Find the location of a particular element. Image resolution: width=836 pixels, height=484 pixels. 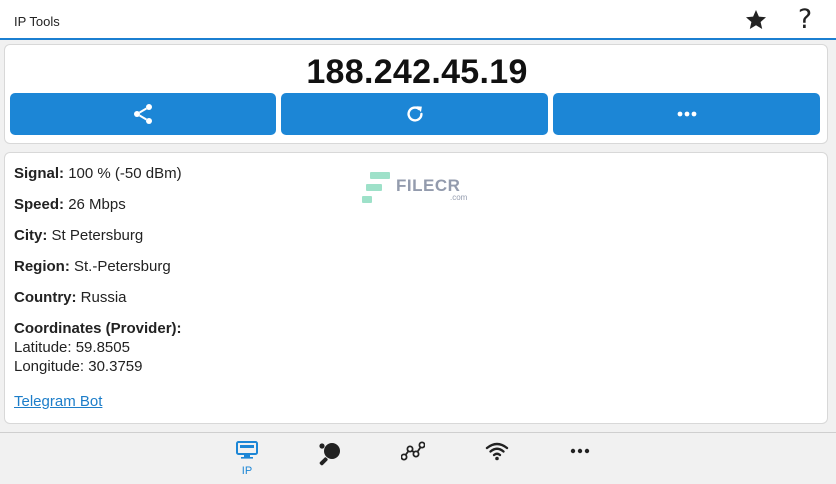

star-icon is located at coordinates (756, 20).